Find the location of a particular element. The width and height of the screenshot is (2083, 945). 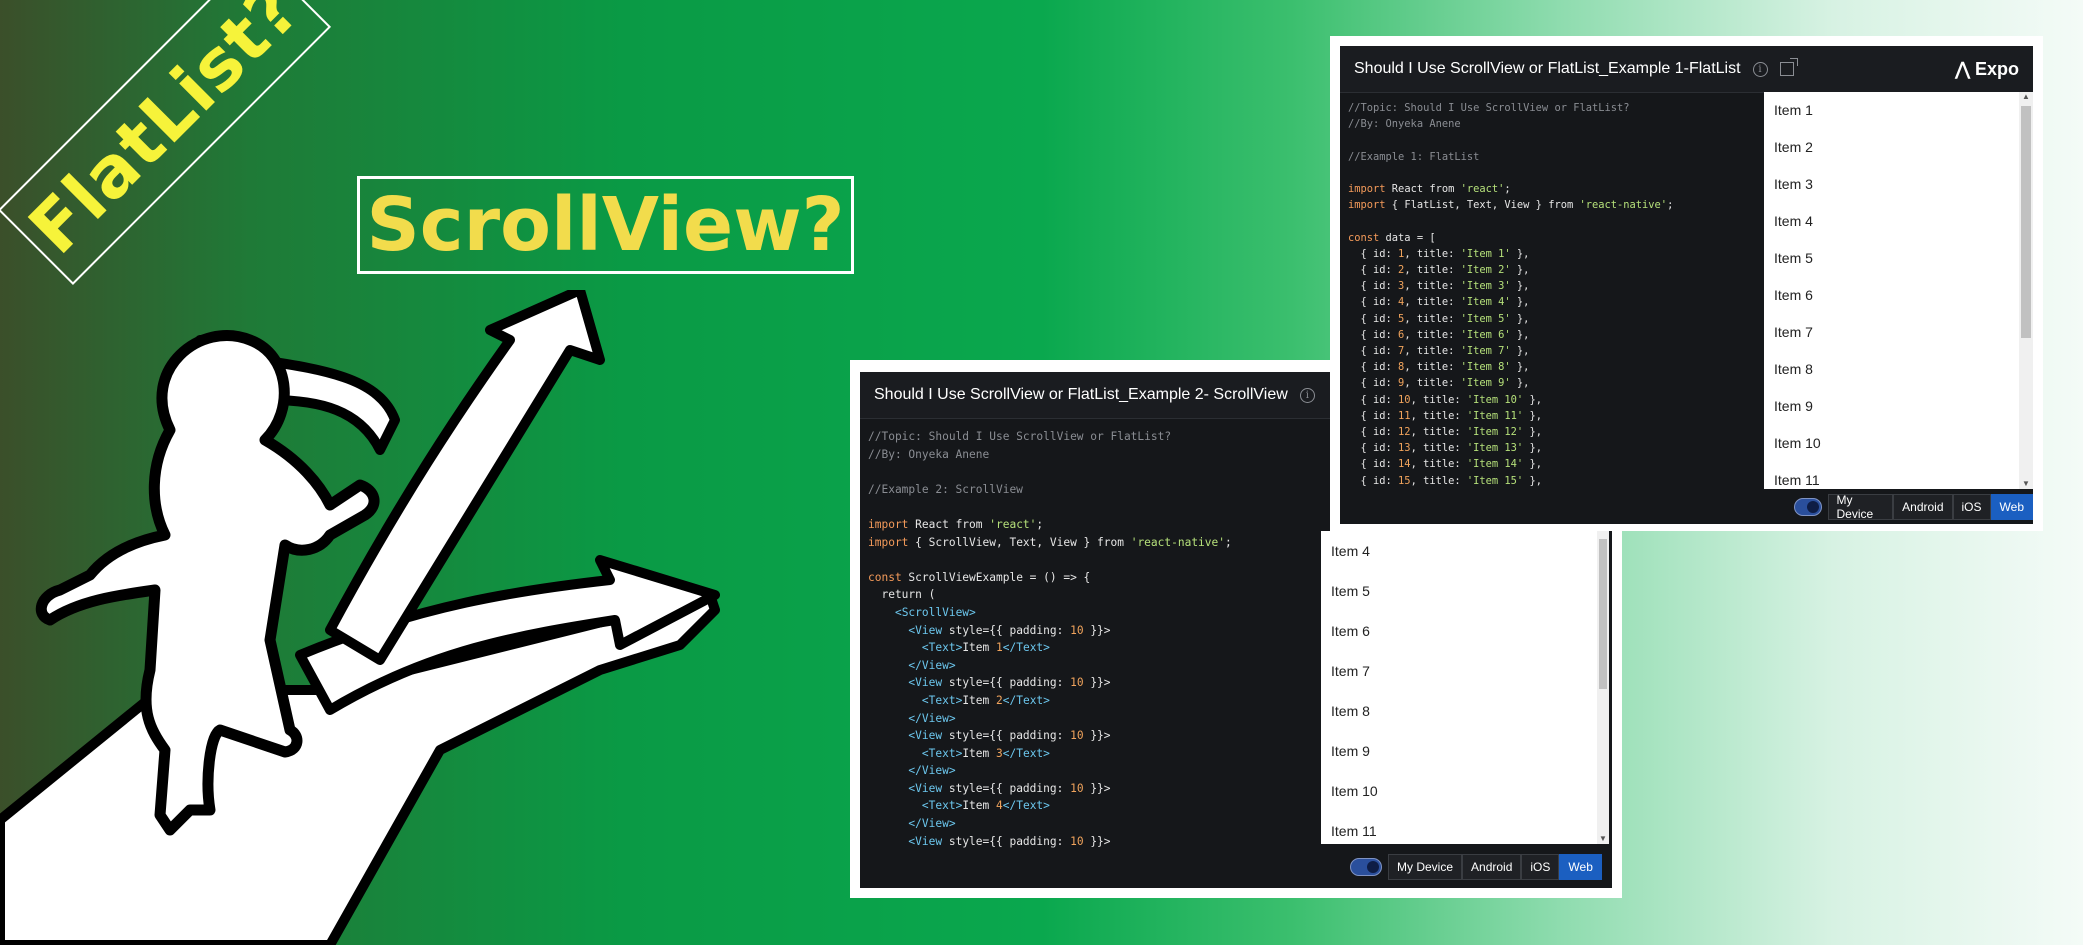

expo-logo: ⋀ Expo is located at coordinates (1987, 69).